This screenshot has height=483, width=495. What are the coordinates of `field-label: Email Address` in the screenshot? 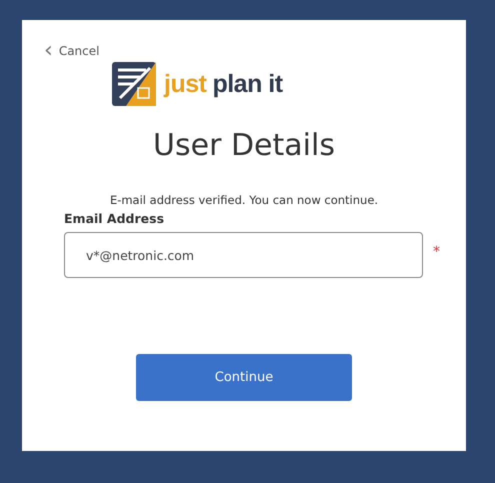 It's located at (115, 218).